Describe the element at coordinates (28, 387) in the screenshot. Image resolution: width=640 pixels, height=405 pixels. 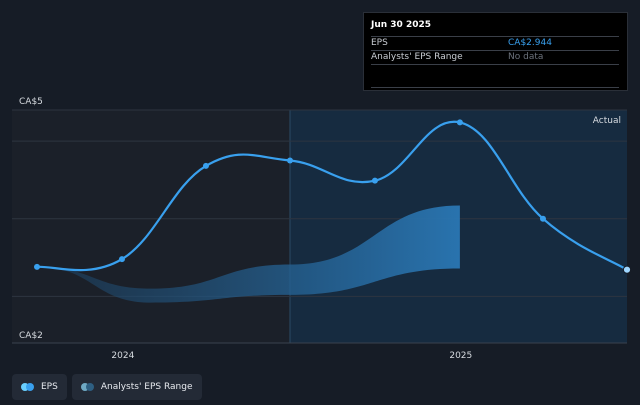
I see `eps-swatch-icon` at that location.